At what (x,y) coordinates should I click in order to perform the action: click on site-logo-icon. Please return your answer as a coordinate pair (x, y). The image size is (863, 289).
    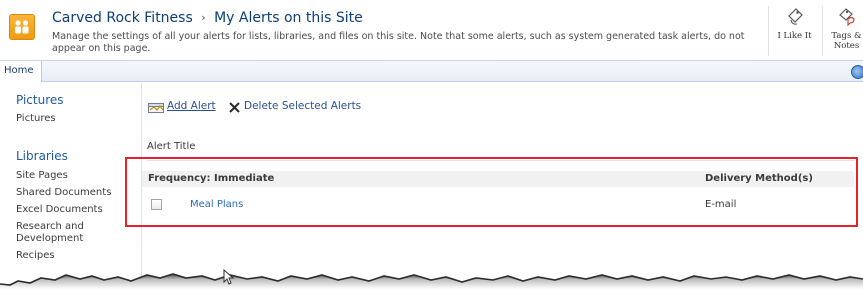
    Looking at the image, I should click on (22, 27).